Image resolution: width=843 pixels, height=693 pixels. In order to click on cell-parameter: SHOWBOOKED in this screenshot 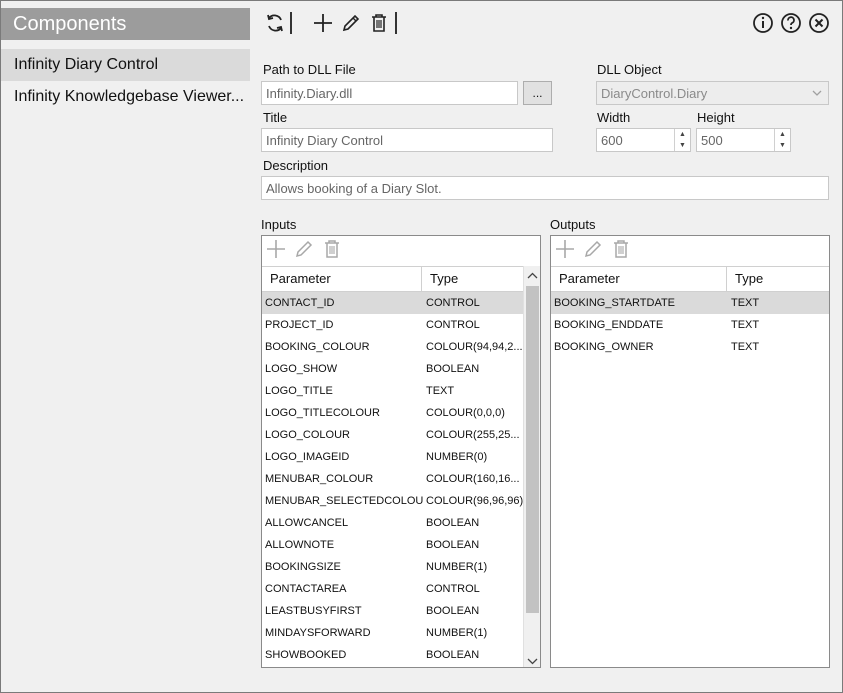, I will do `click(306, 655)`.